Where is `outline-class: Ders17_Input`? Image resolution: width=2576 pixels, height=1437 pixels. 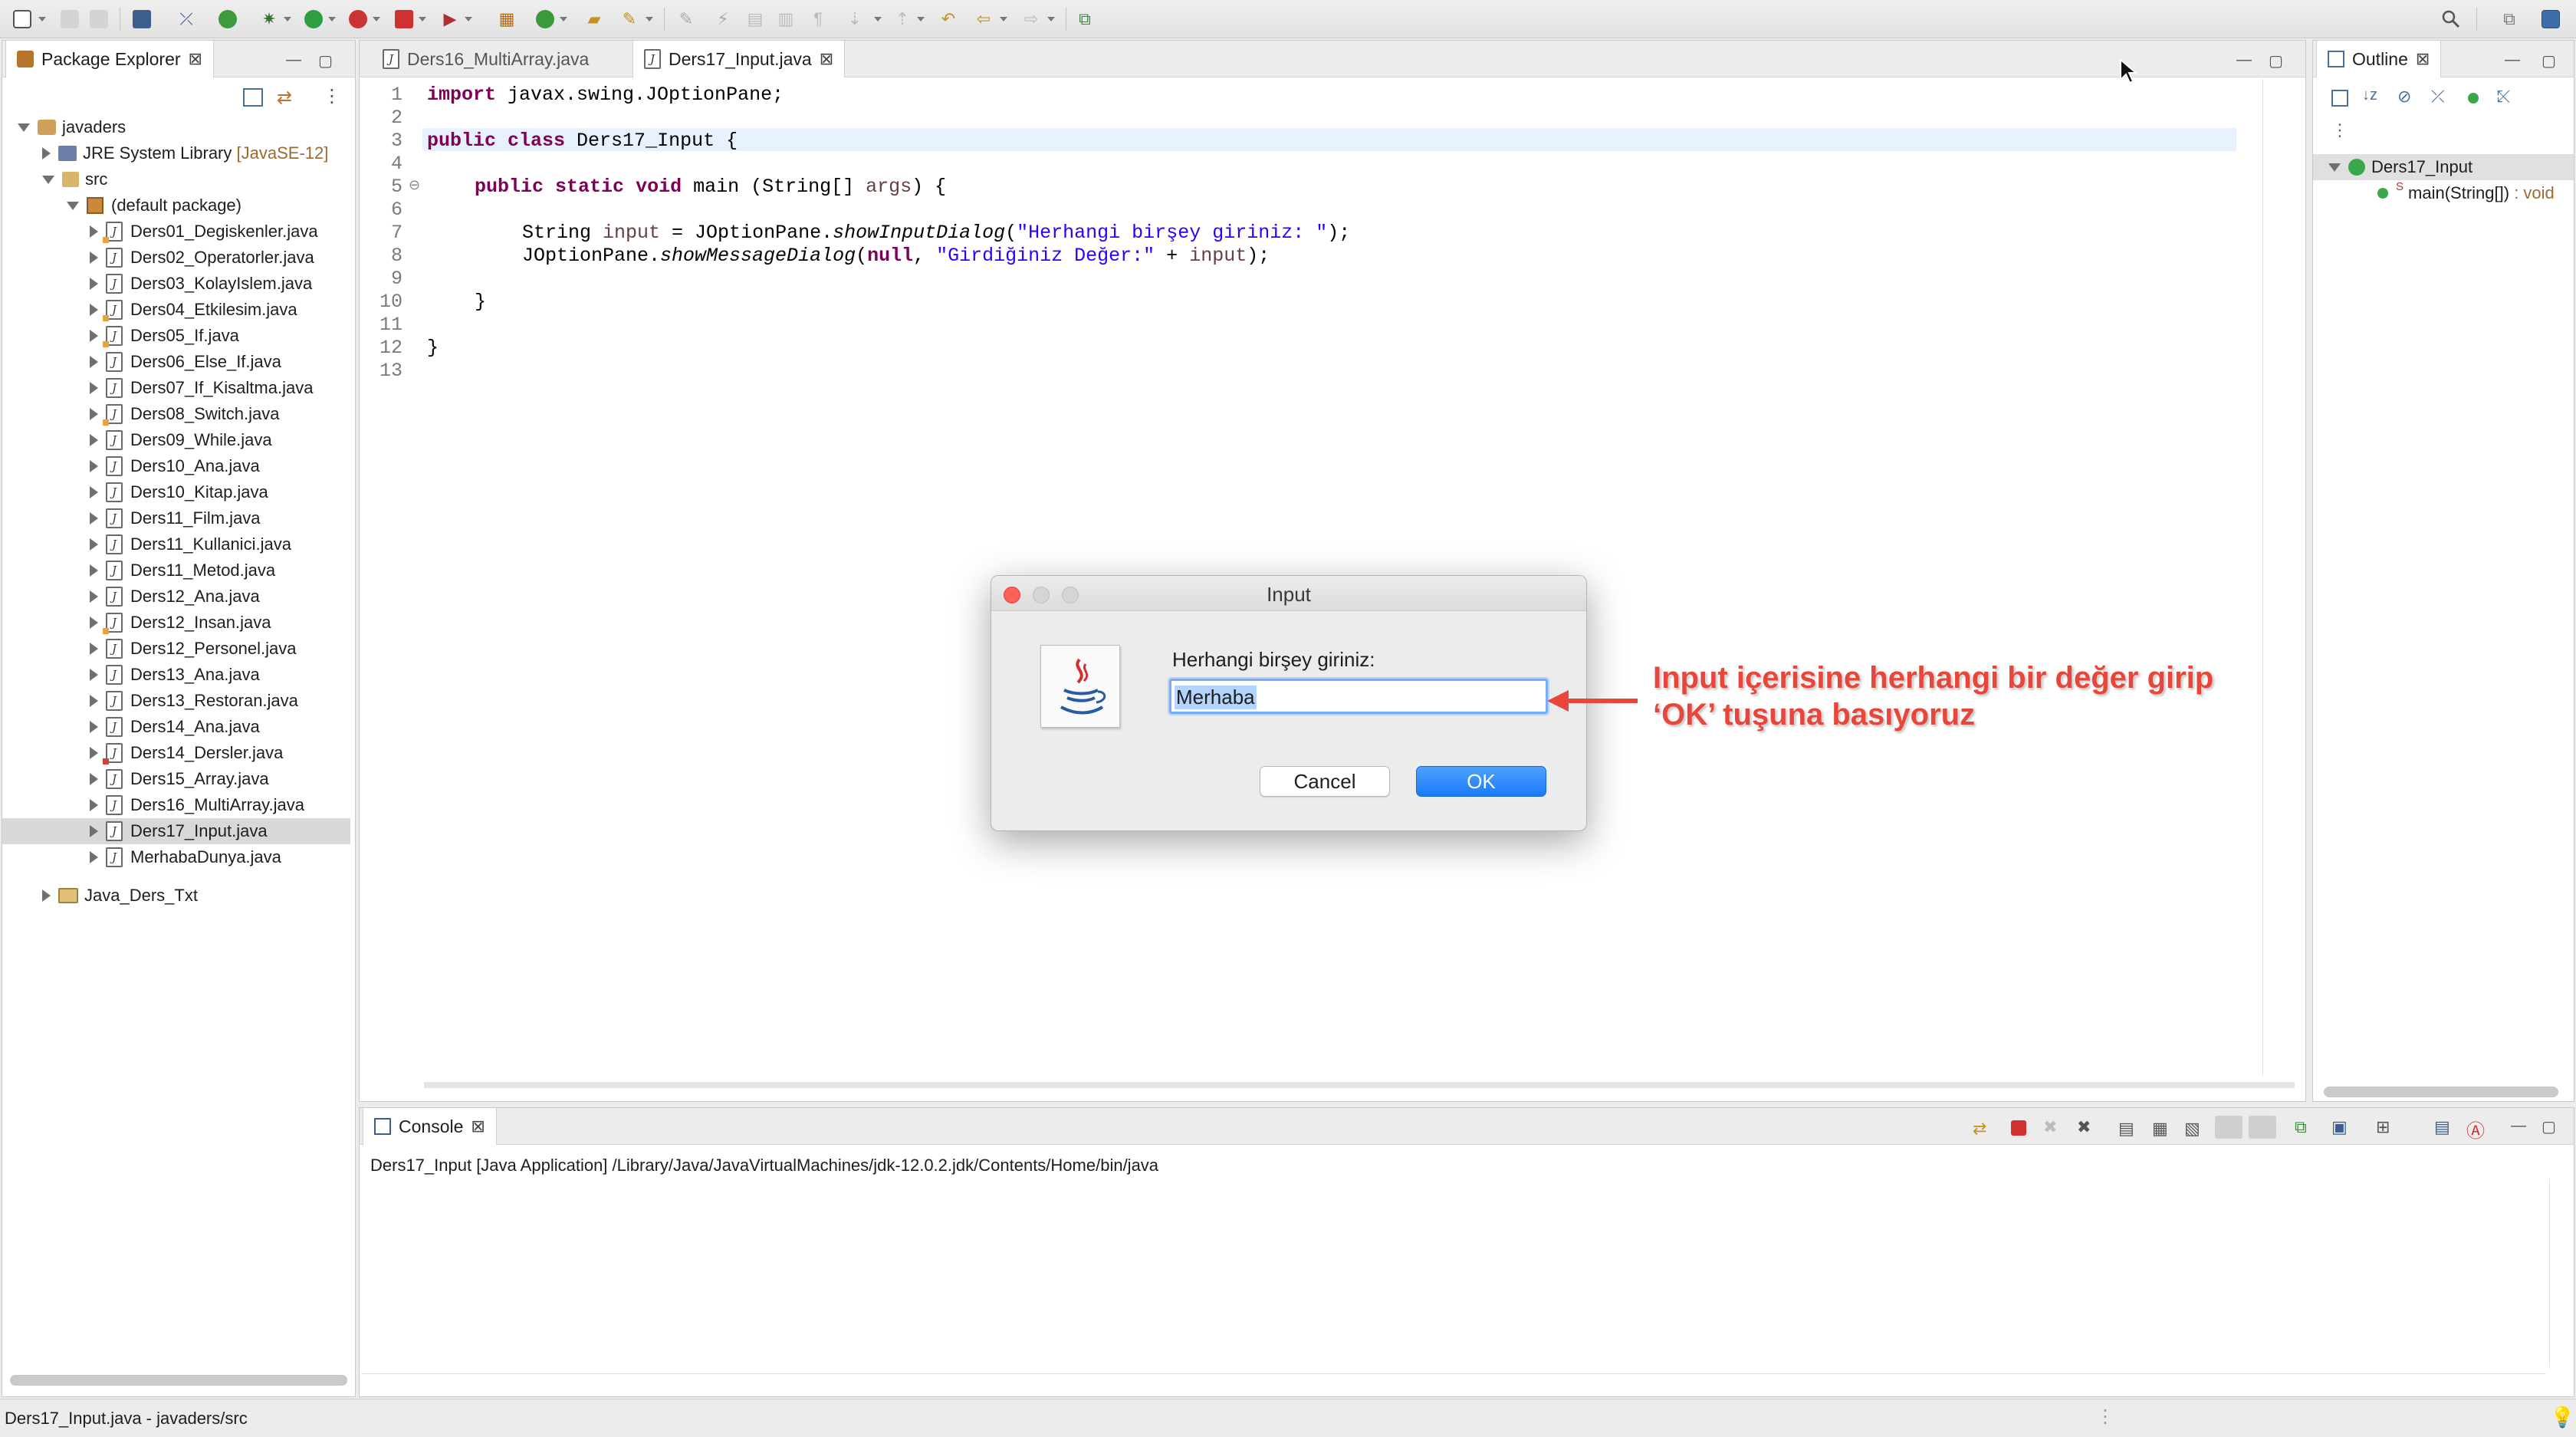 outline-class: Ders17_Input is located at coordinates (2400, 167).